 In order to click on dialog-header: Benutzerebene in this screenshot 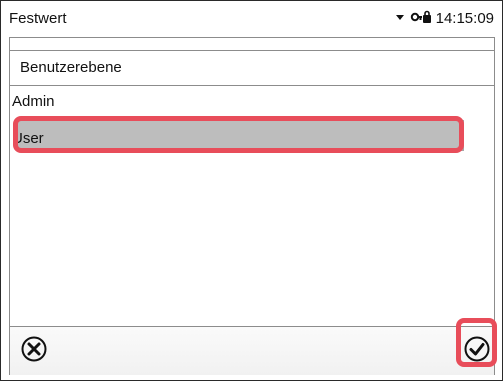, I will do `click(252, 68)`.